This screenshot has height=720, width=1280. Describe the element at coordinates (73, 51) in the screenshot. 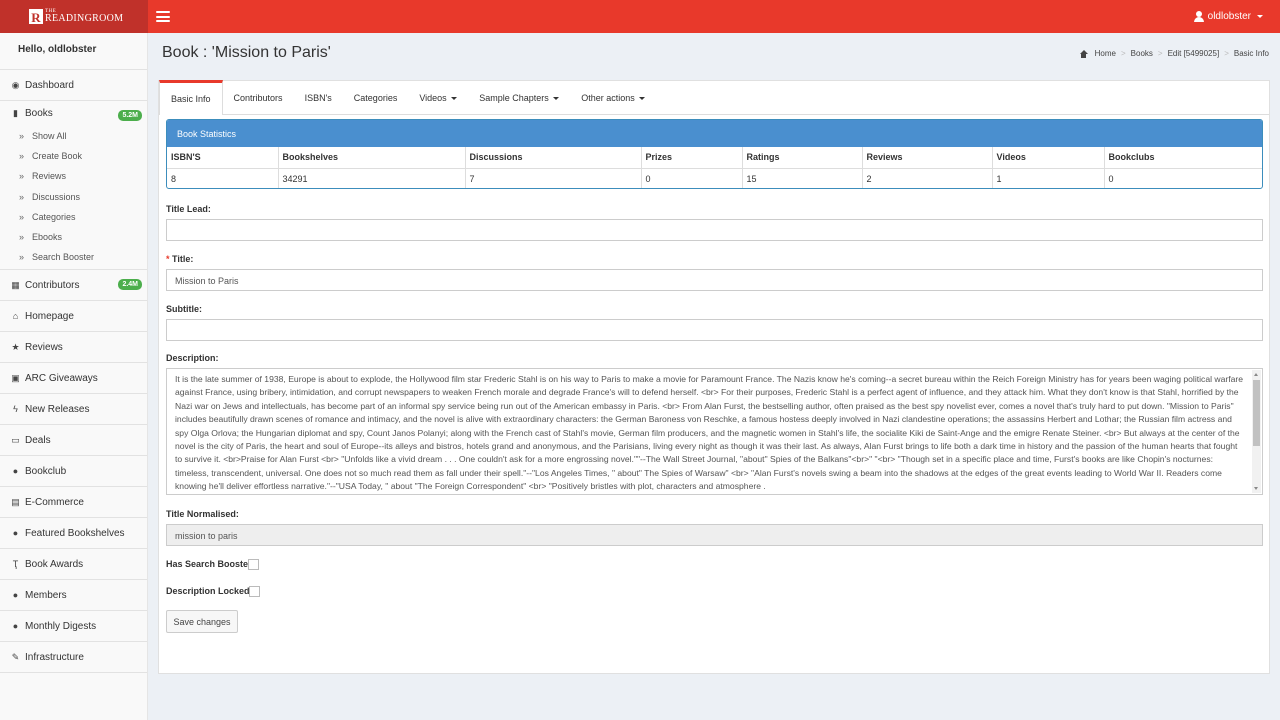

I see `greeting: Hello, oldlobster` at that location.